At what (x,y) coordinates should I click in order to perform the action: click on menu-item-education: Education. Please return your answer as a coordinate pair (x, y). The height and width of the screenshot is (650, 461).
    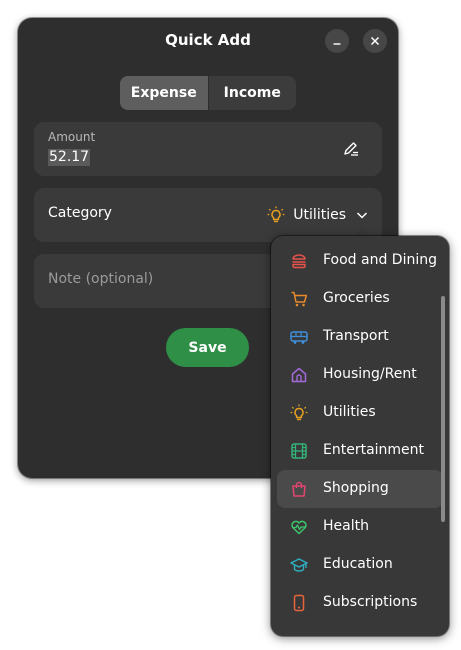
    Looking at the image, I should click on (360, 565).